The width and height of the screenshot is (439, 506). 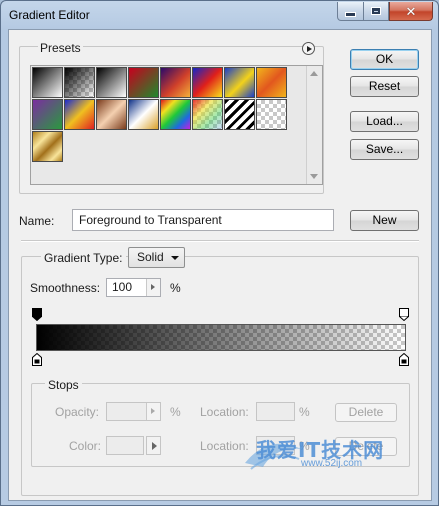 I want to click on gradient-type-select: Solid, so click(x=156, y=257).